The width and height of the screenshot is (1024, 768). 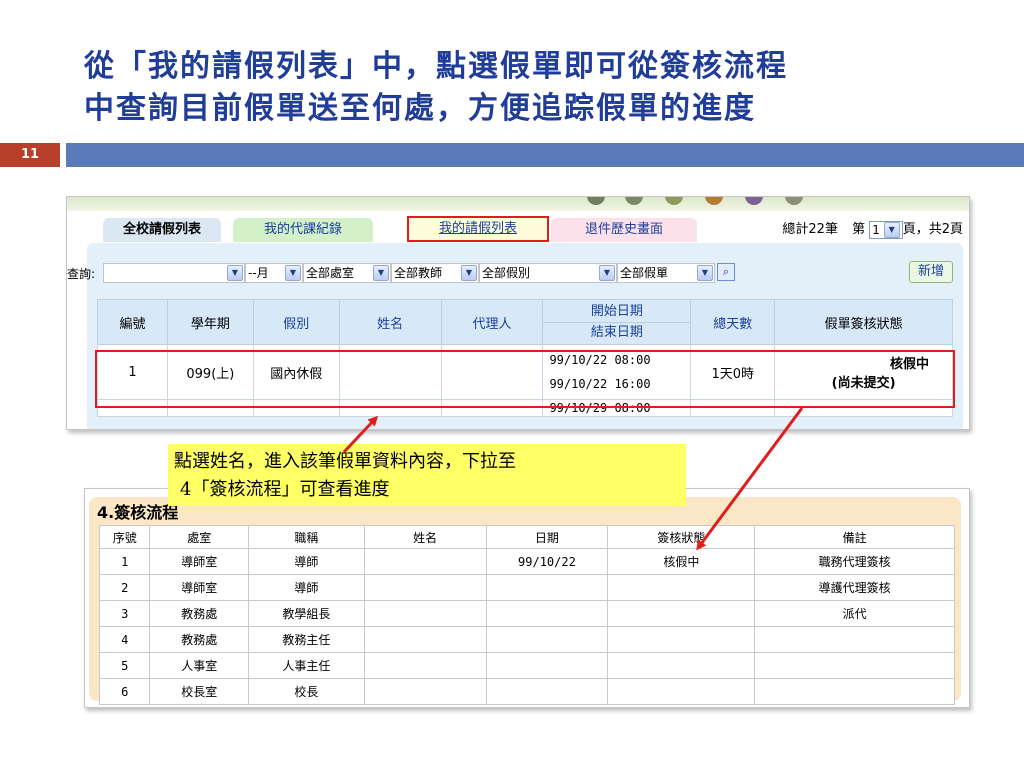 I want to click on filter-teacher-select: 全部教師 ▼, so click(x=435, y=273).